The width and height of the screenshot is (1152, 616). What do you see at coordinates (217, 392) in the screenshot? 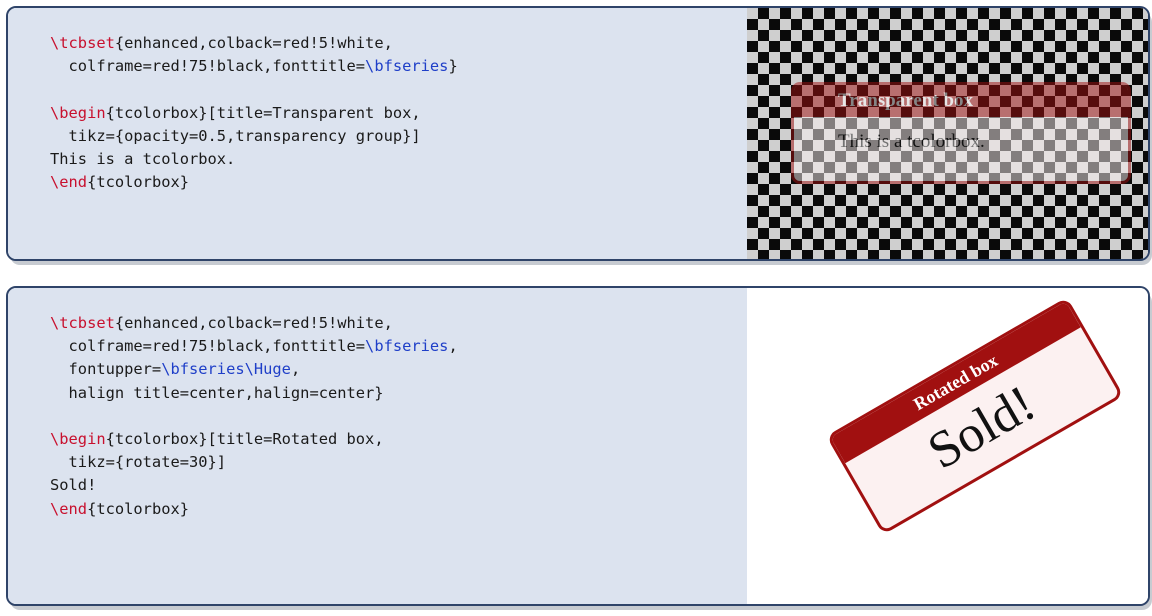
I see `code-text: halign title=center,halign=center}` at bounding box center [217, 392].